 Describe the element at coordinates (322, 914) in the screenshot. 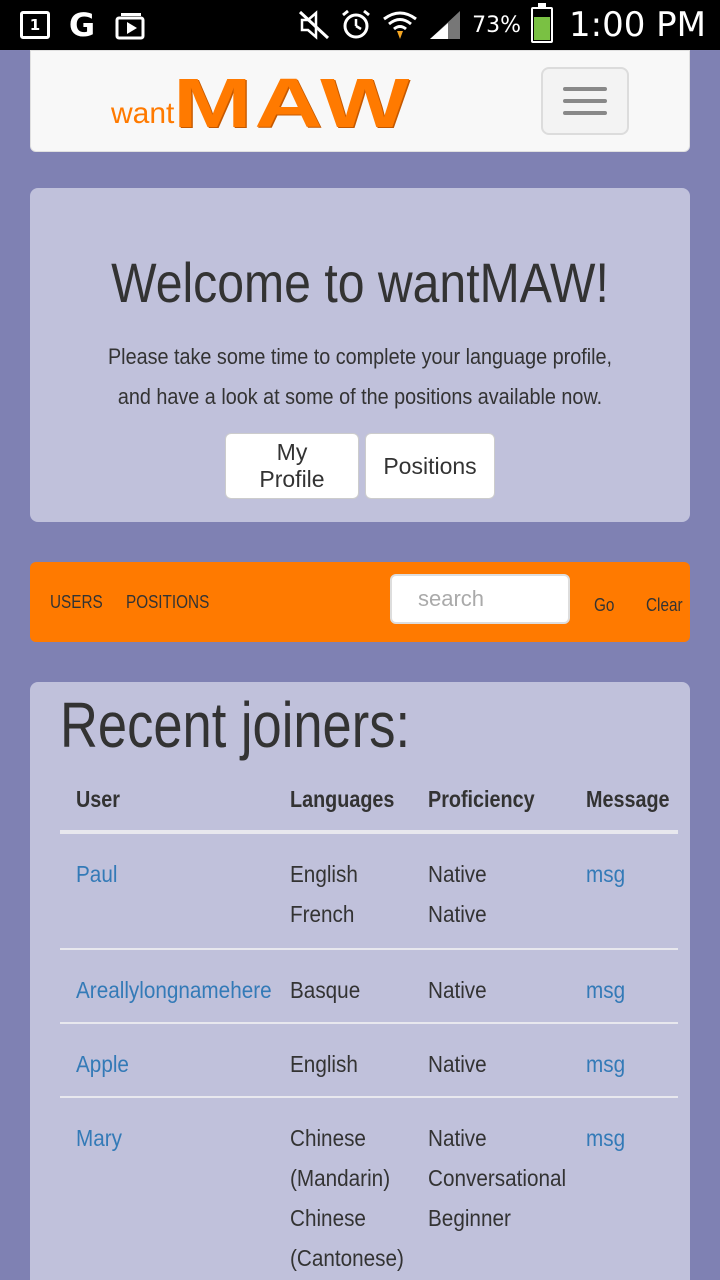

I see `language-item: French` at that location.